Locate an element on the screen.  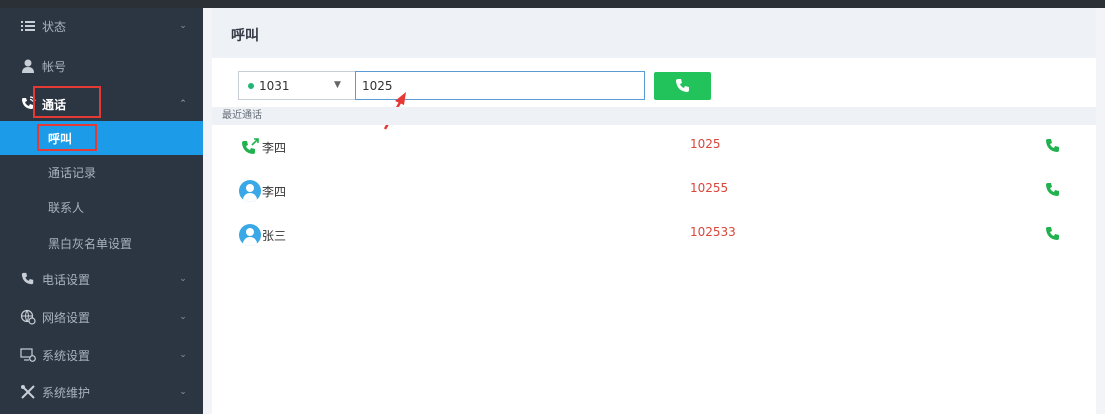
contact-number: 10255 is located at coordinates (709, 188).